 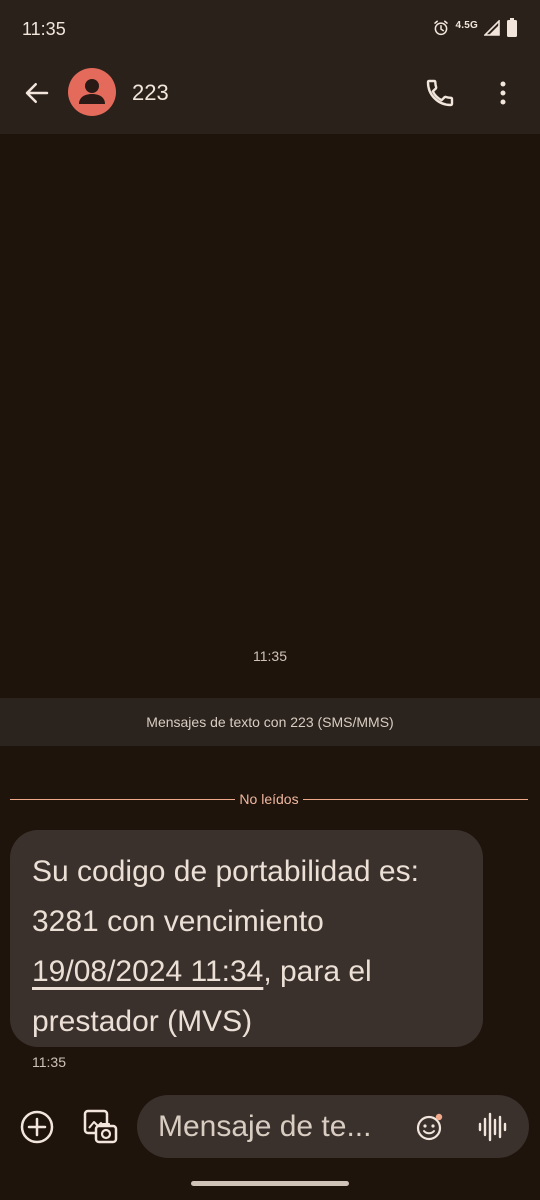 What do you see at coordinates (150, 93) in the screenshot?
I see `contact-name: 223` at bounding box center [150, 93].